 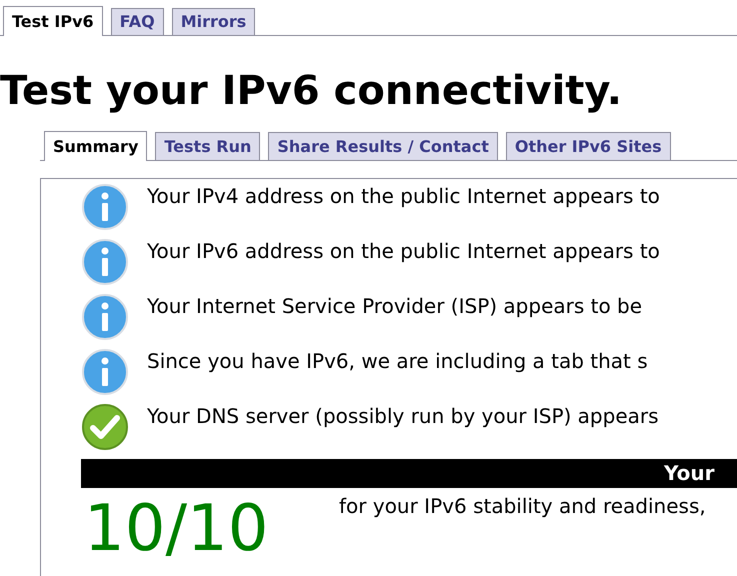 I want to click on tab: Test IPv6, so click(x=53, y=21).